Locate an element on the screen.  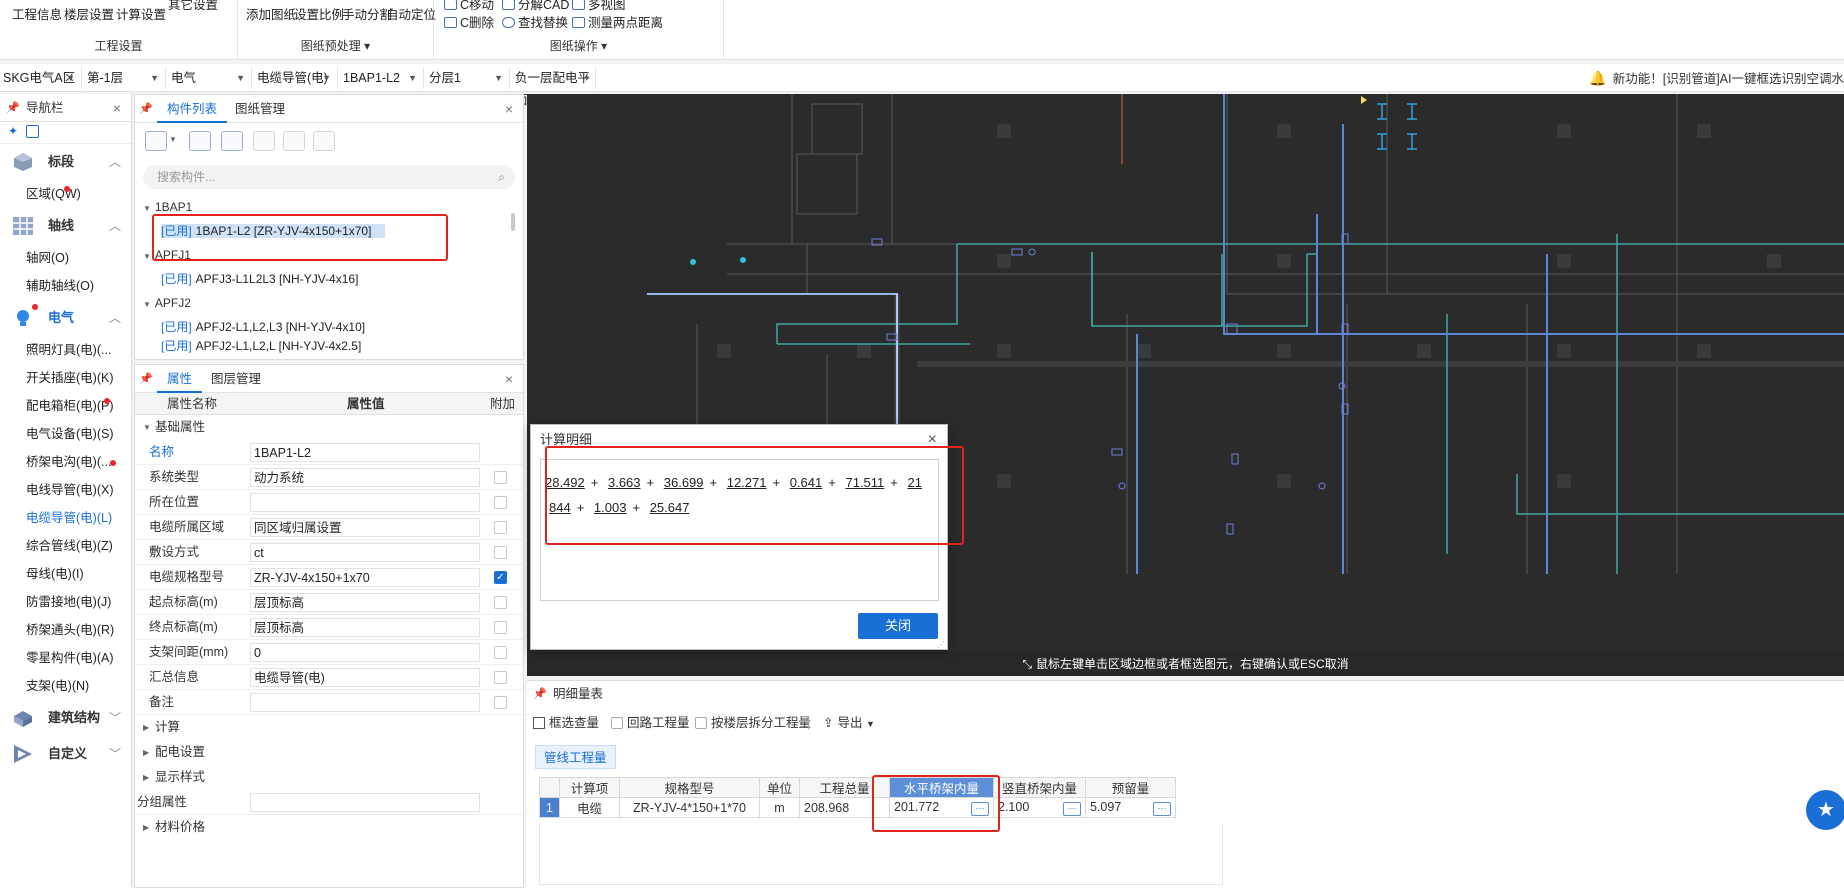
loop-quantity-checkbox: 回路工程量 is located at coordinates (650, 723).